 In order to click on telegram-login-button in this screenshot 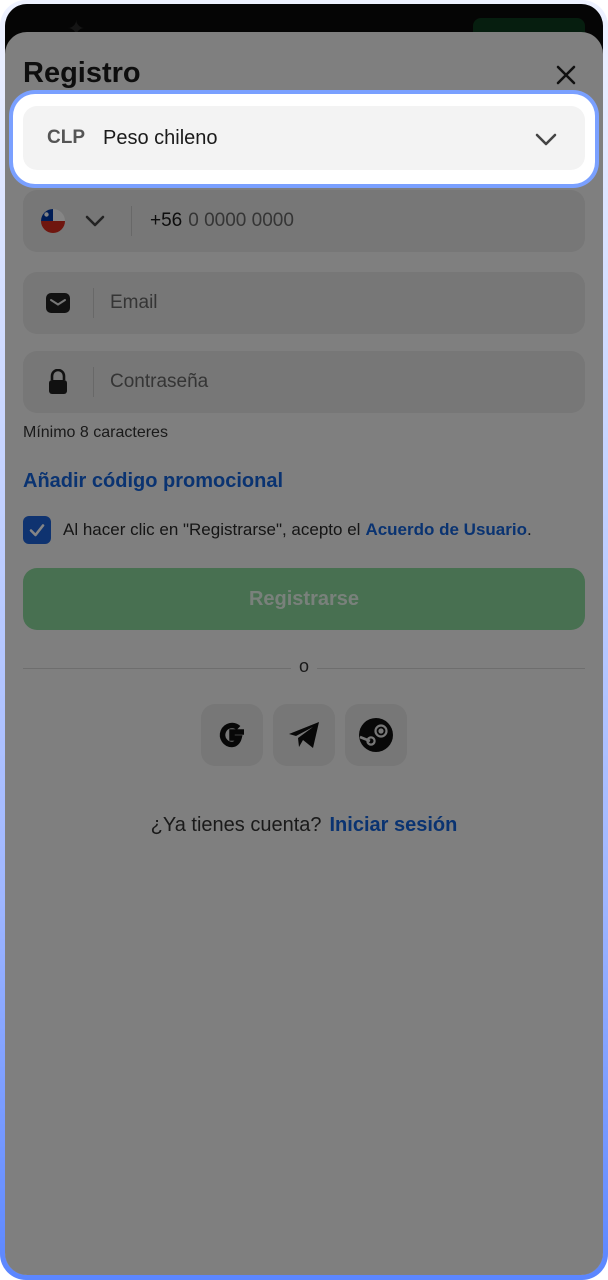, I will do `click(304, 735)`.